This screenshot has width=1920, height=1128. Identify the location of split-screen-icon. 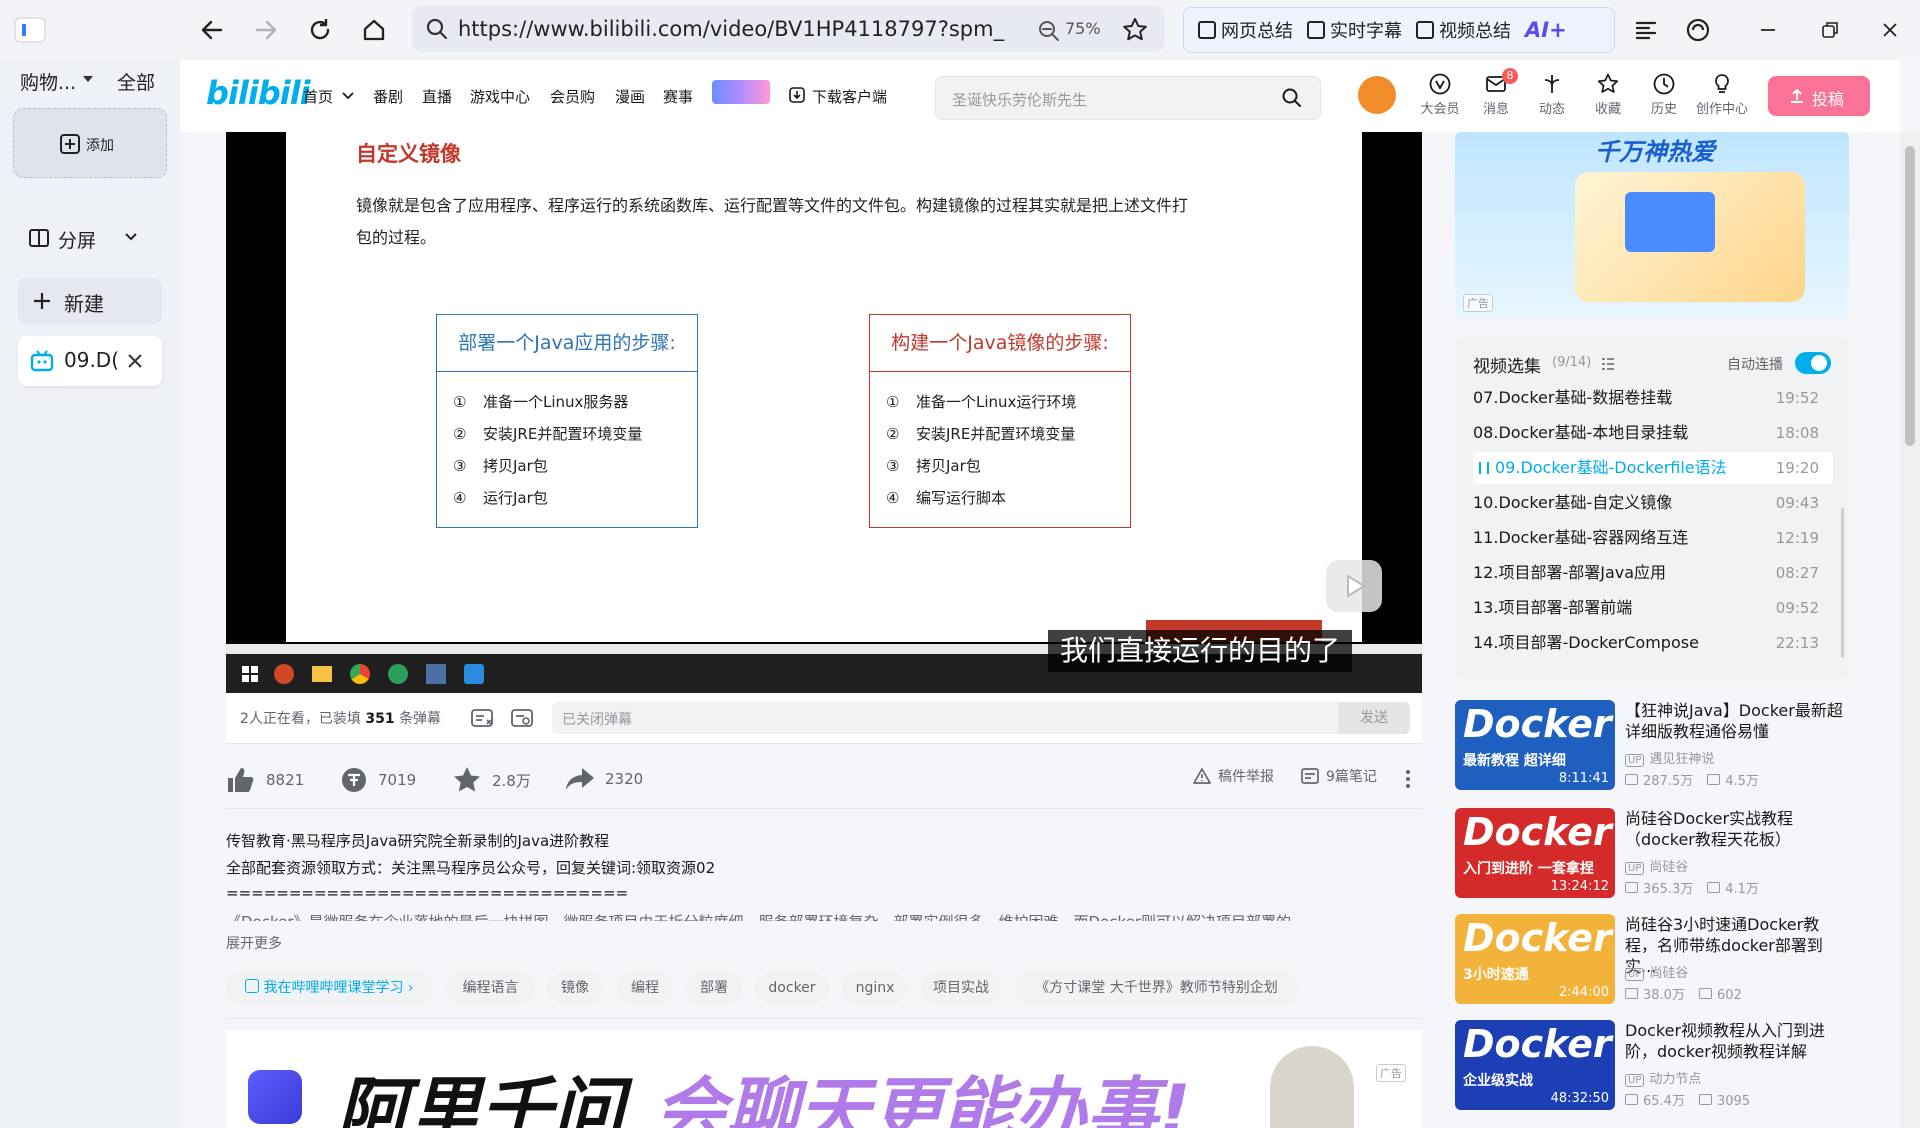
(39, 238).